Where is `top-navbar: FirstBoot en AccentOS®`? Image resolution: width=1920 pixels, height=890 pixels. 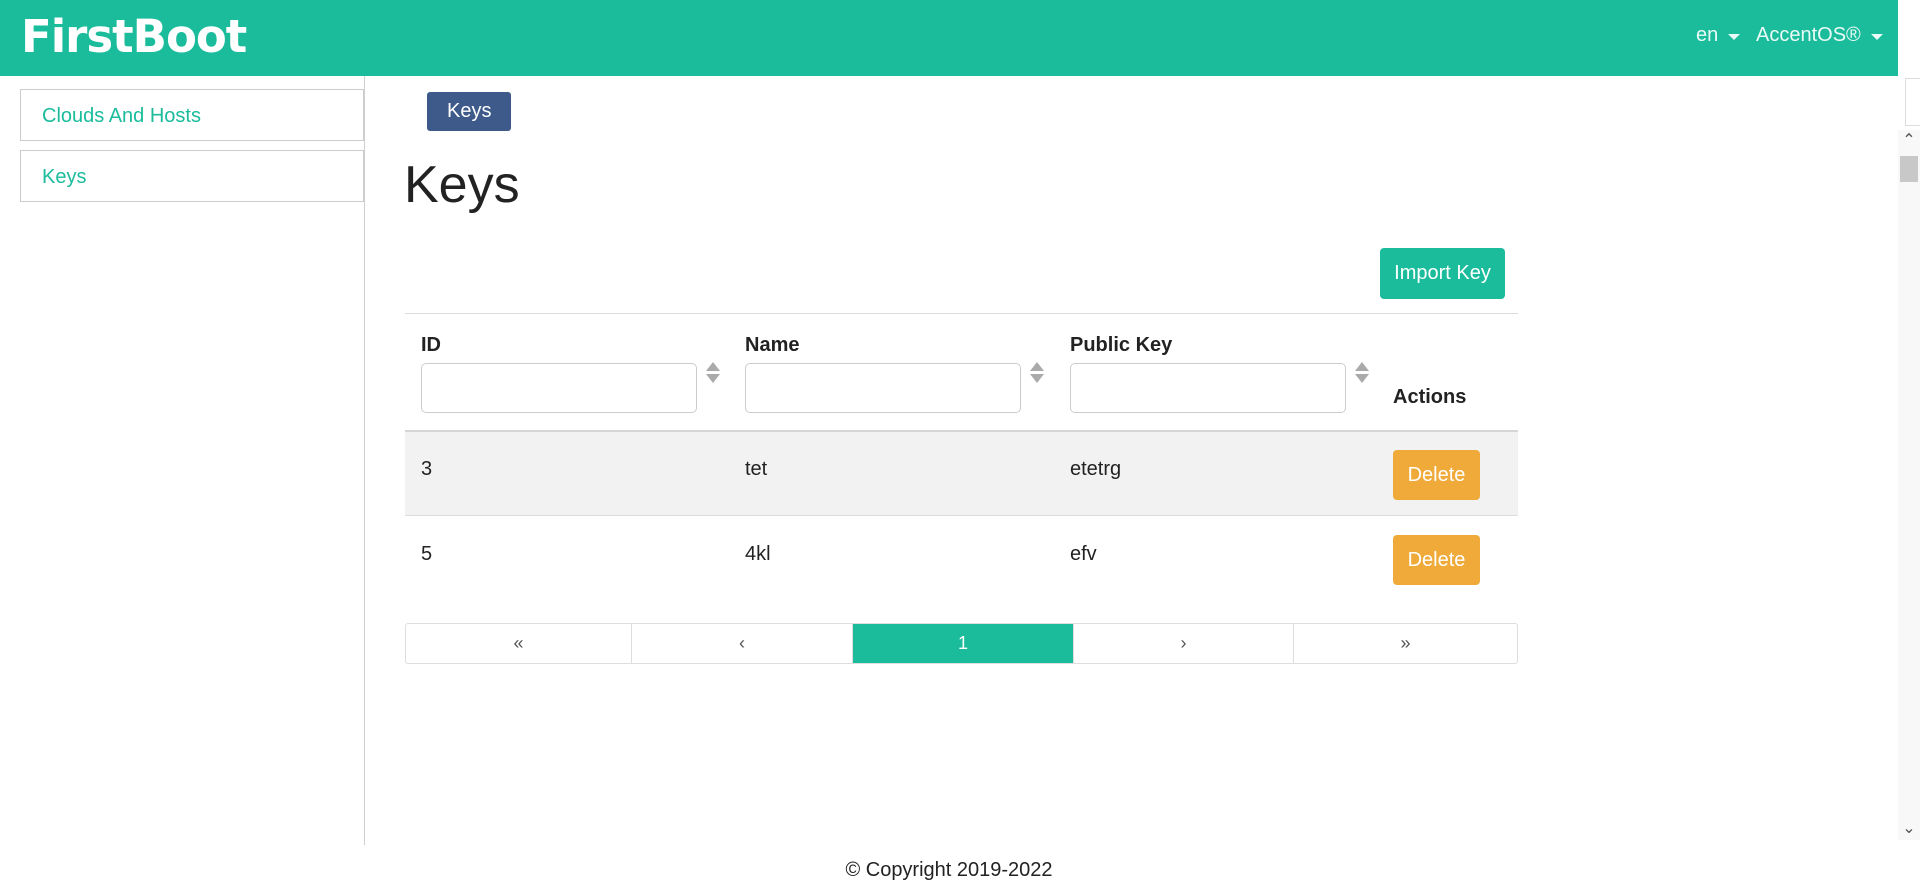 top-navbar: FirstBoot en AccentOS® is located at coordinates (949, 38).